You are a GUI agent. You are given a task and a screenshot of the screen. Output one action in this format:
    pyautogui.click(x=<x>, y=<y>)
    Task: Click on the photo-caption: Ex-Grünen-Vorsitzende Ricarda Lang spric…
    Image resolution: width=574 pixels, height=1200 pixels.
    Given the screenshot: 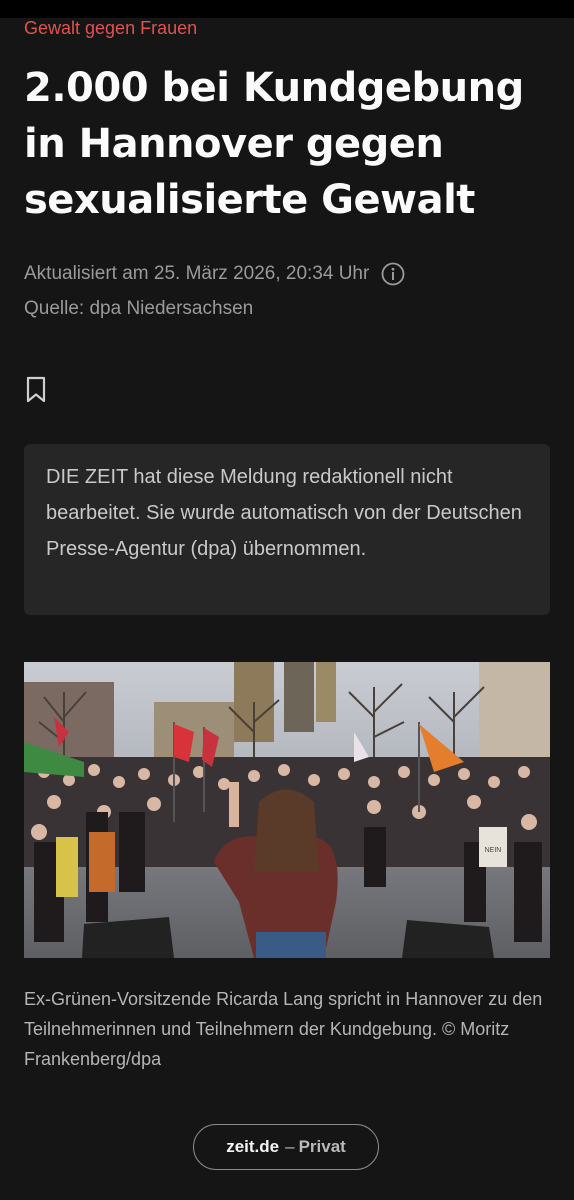 What is the action you would take?
    pyautogui.click(x=283, y=1029)
    